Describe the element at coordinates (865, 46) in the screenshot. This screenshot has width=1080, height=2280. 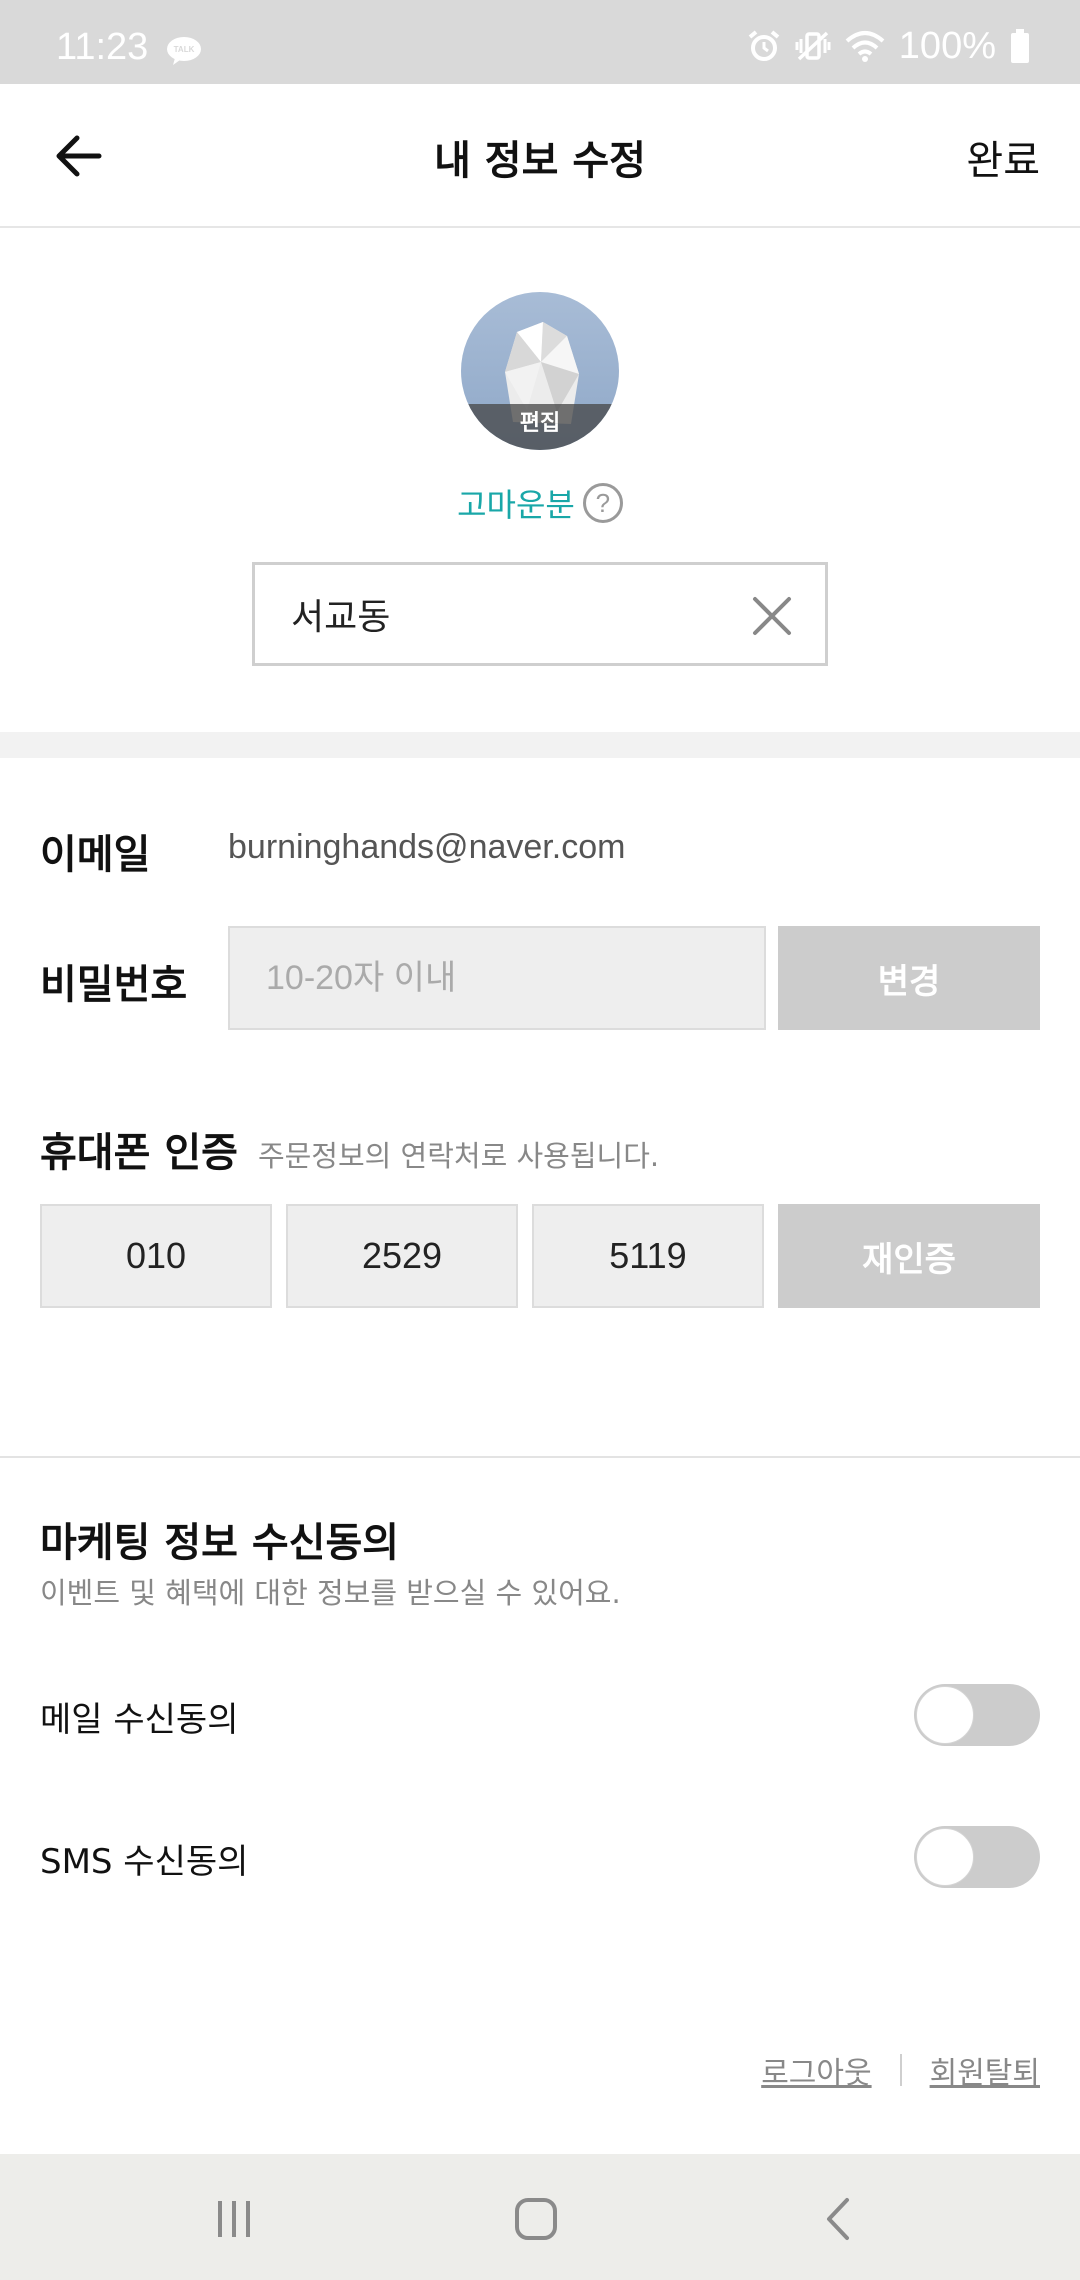
I see `wifi-icon` at that location.